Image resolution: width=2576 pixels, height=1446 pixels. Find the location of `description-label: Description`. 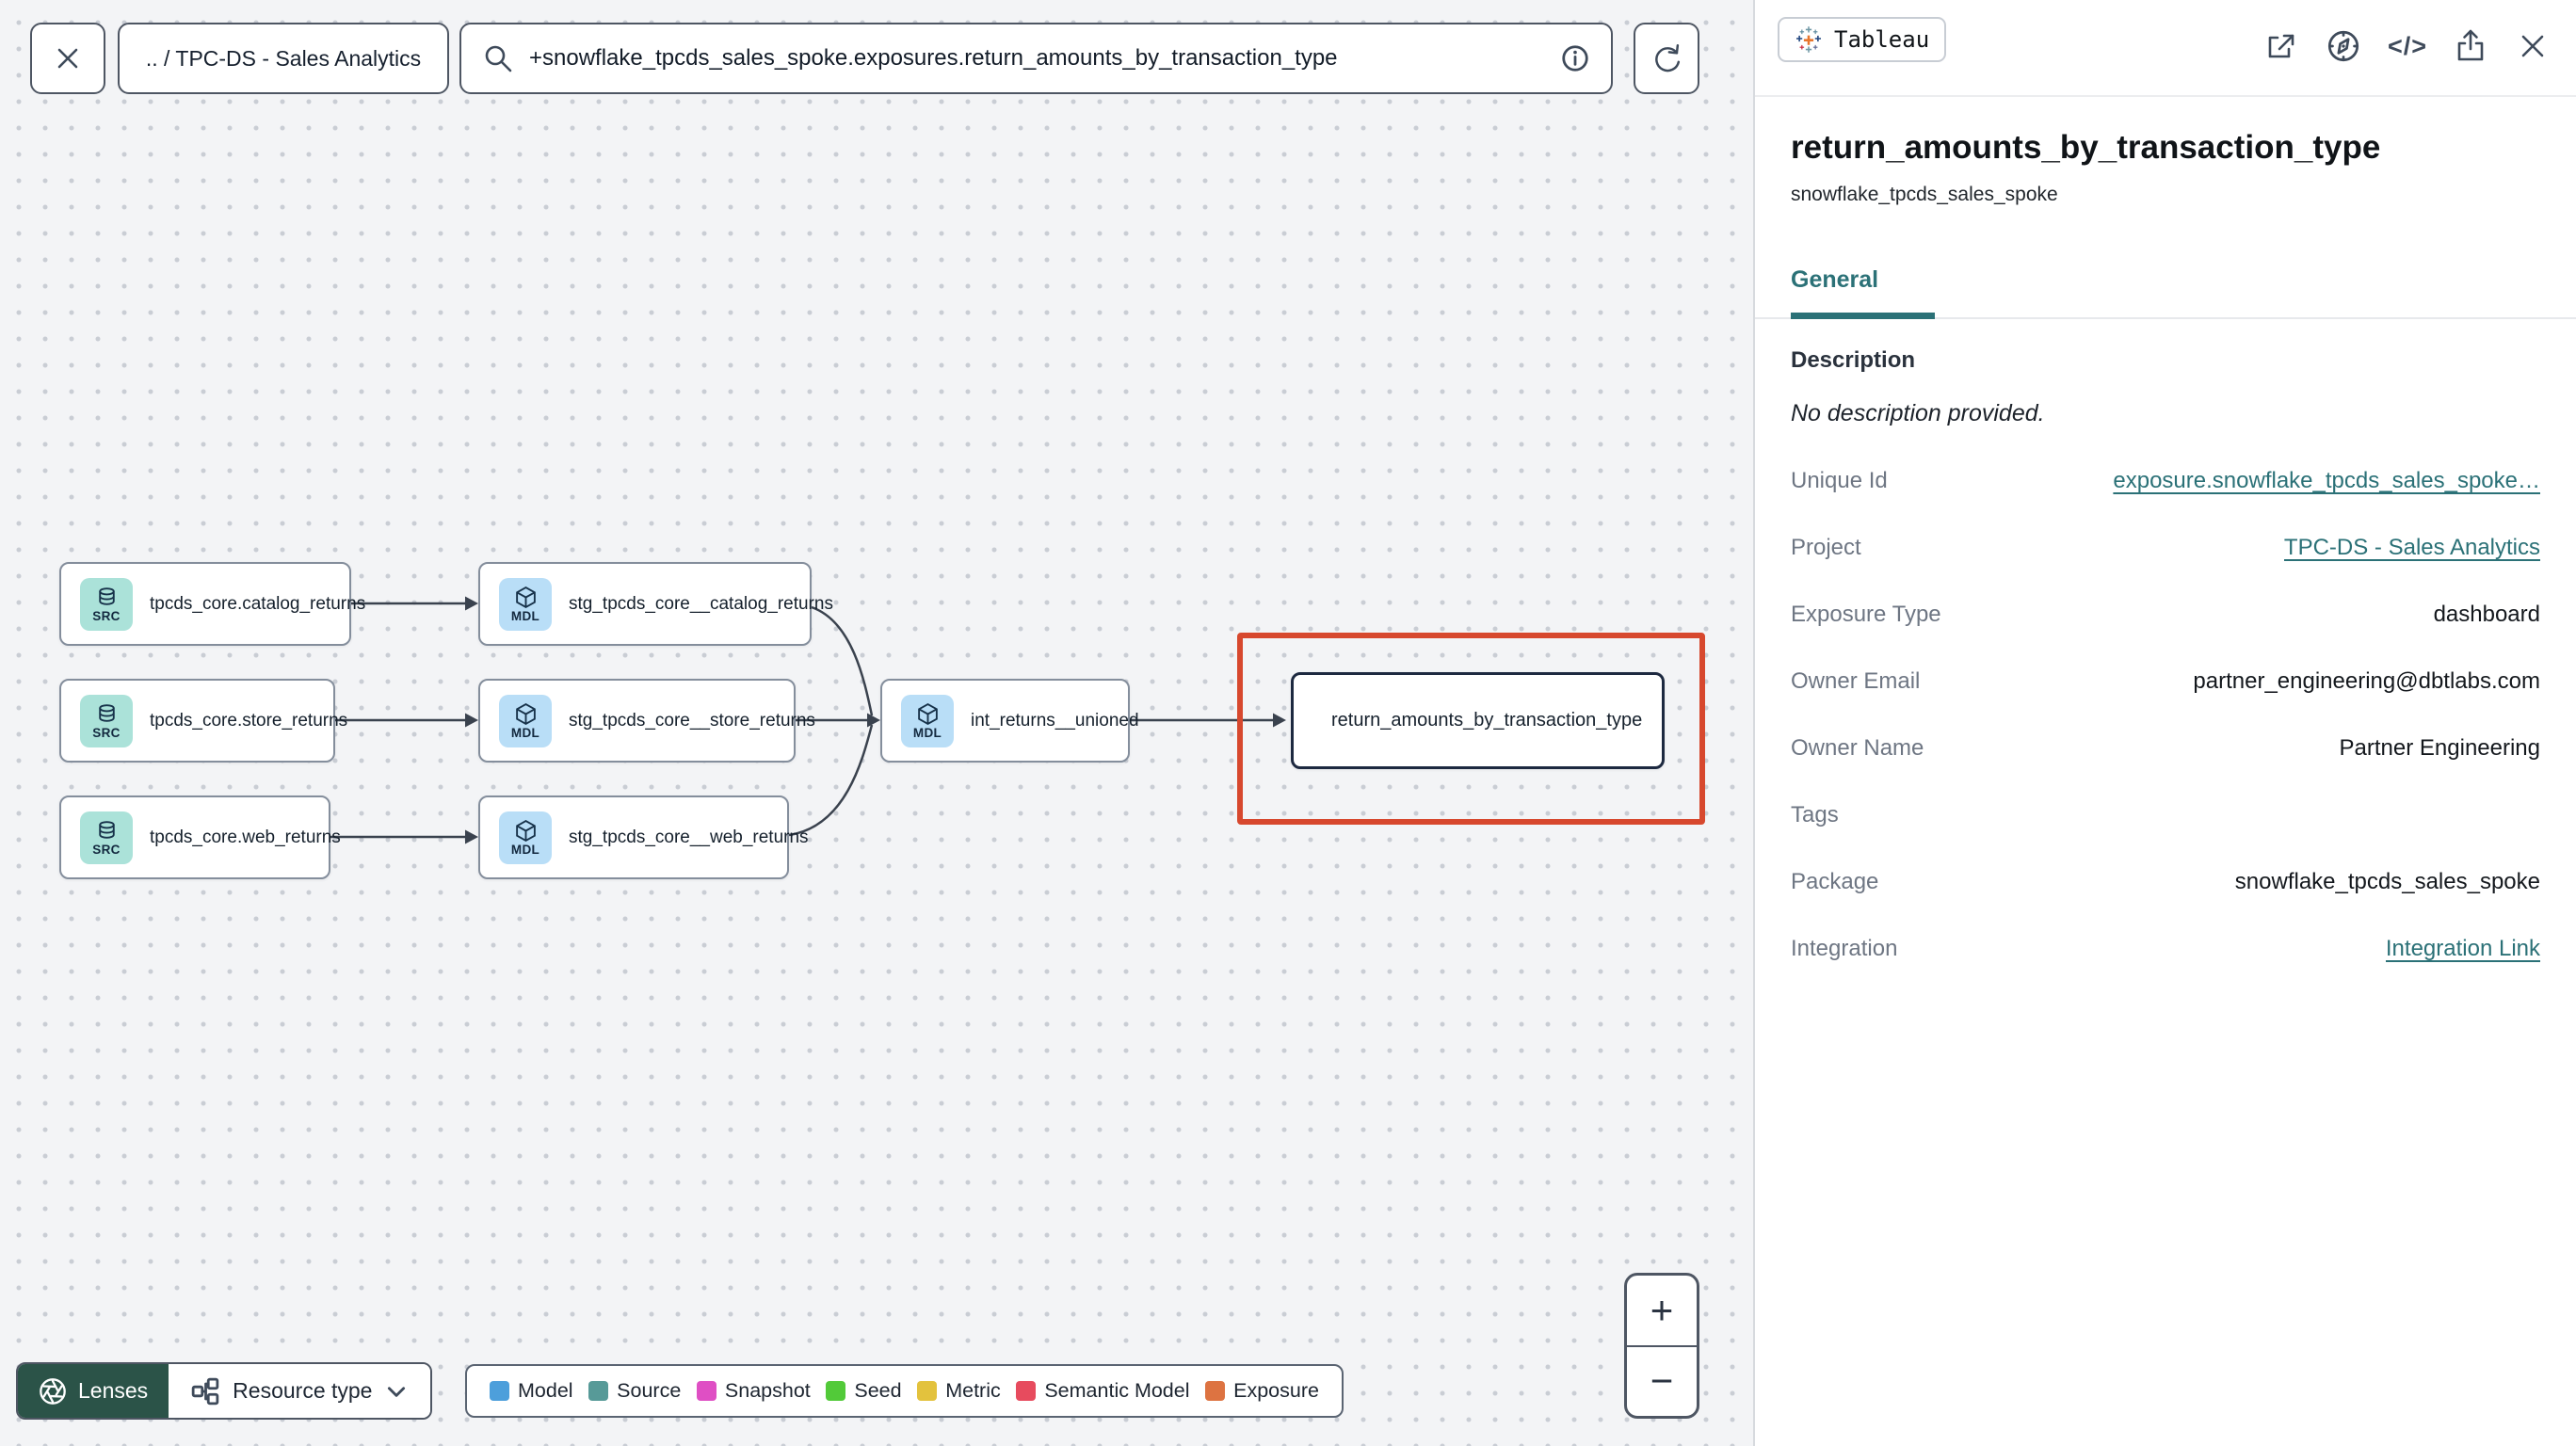

description-label: Description is located at coordinates (1853, 360).